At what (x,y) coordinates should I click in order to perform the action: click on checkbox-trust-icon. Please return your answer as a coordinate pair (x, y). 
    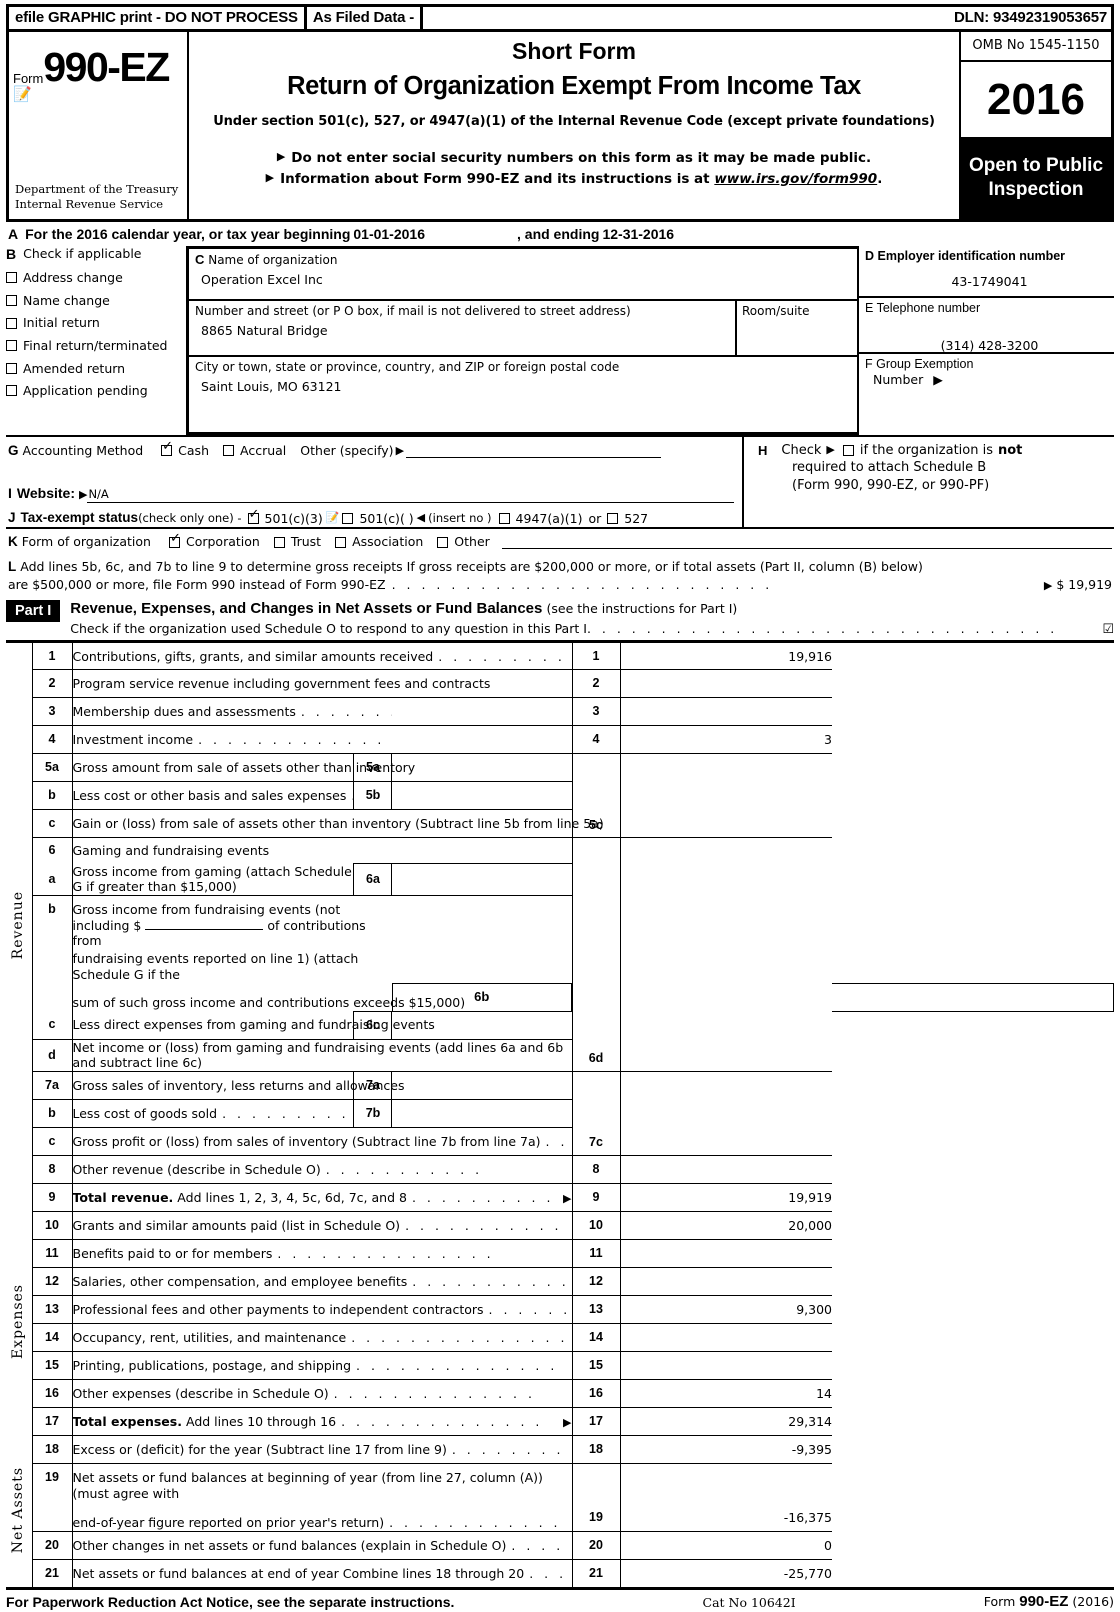
    Looking at the image, I should click on (279, 542).